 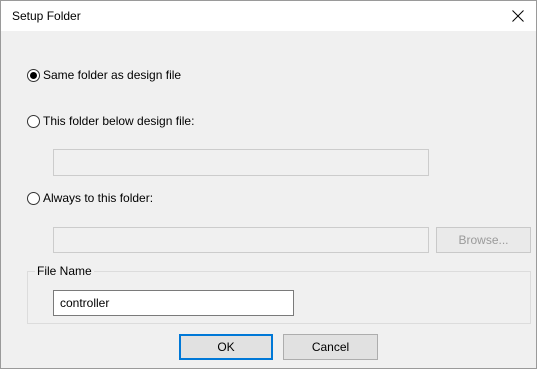 I want to click on close-icon, so click(x=518, y=16).